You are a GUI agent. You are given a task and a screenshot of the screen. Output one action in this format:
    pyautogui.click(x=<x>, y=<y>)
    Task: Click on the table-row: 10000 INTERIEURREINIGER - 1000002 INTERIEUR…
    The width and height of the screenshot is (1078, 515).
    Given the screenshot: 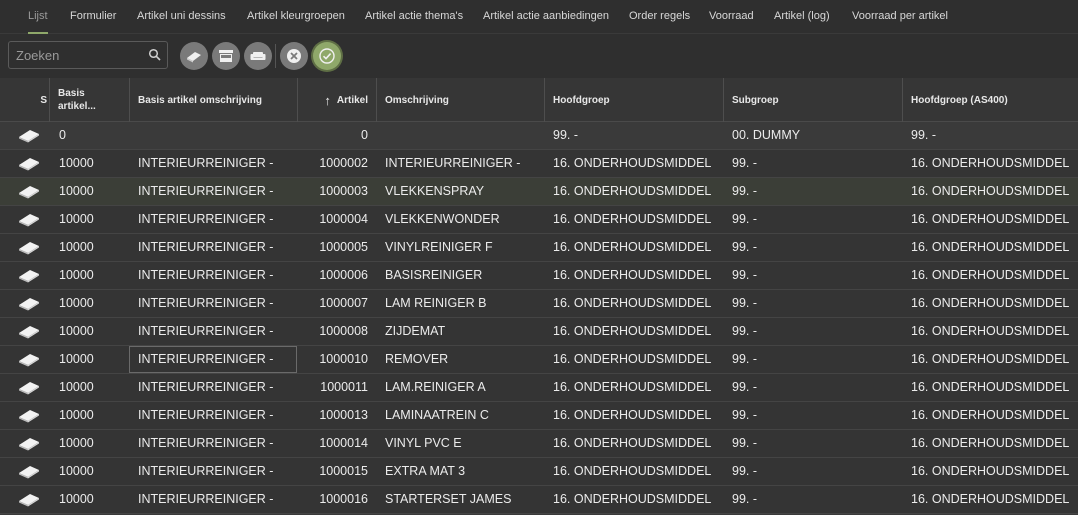 What is the action you would take?
    pyautogui.click(x=539, y=164)
    